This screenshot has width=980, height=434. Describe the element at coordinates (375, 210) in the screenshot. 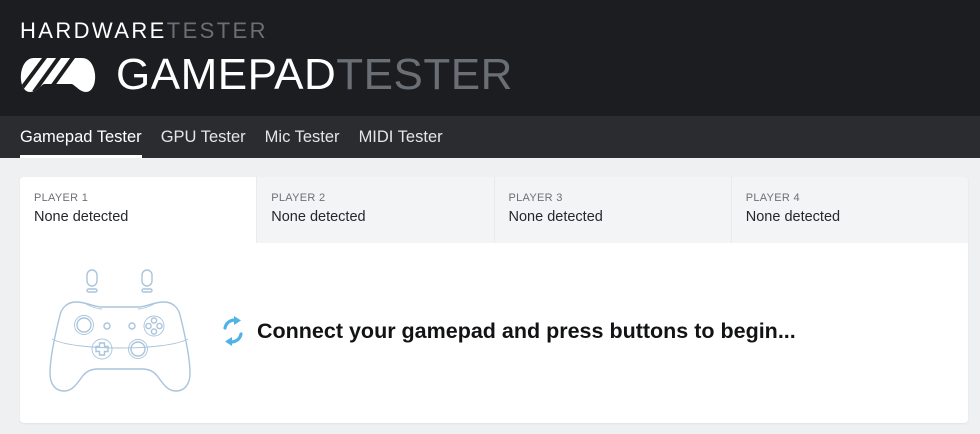

I see `player-tab-2: PLAYER 2 None detected` at that location.